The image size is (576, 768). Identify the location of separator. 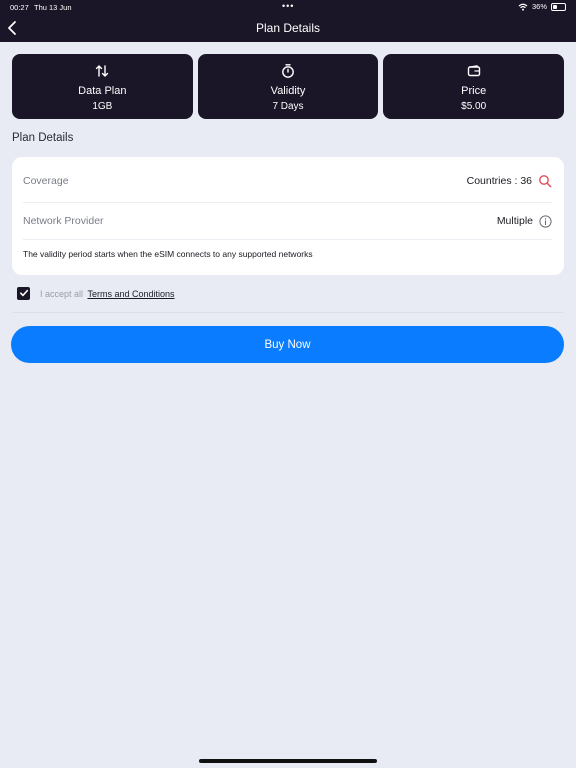
(288, 312).